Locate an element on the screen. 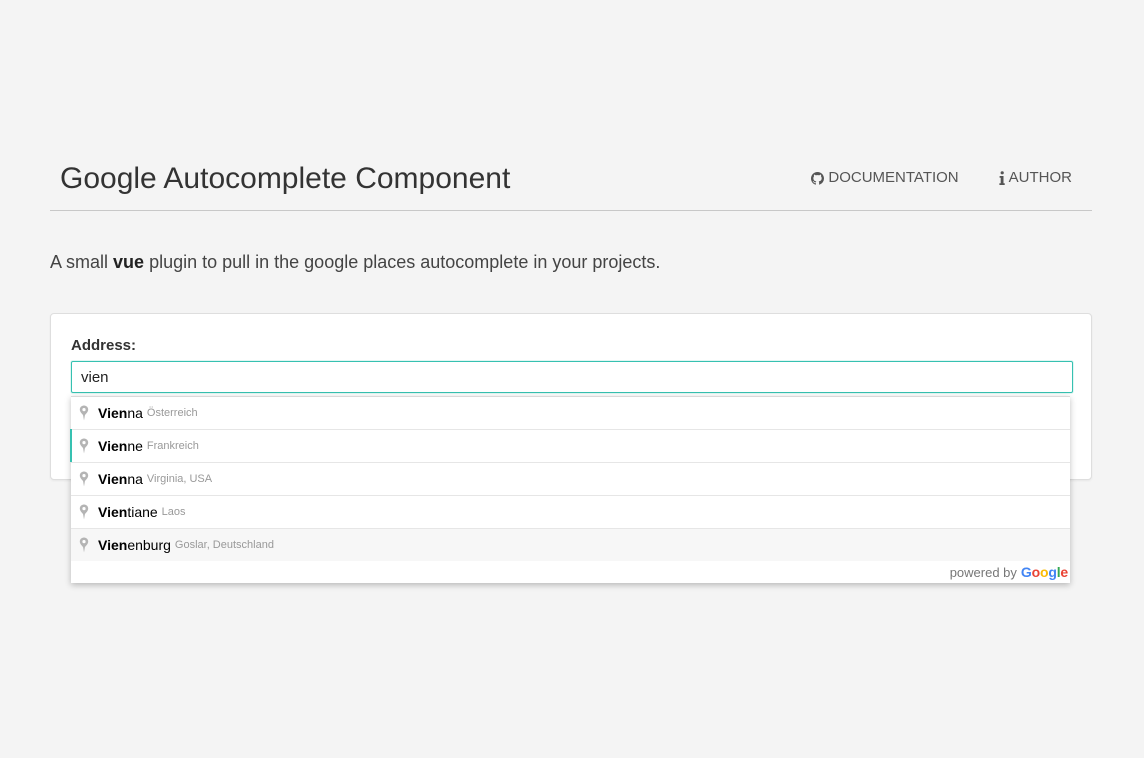 The height and width of the screenshot is (758, 1144). google-logo-letter: o is located at coordinates (1036, 572).